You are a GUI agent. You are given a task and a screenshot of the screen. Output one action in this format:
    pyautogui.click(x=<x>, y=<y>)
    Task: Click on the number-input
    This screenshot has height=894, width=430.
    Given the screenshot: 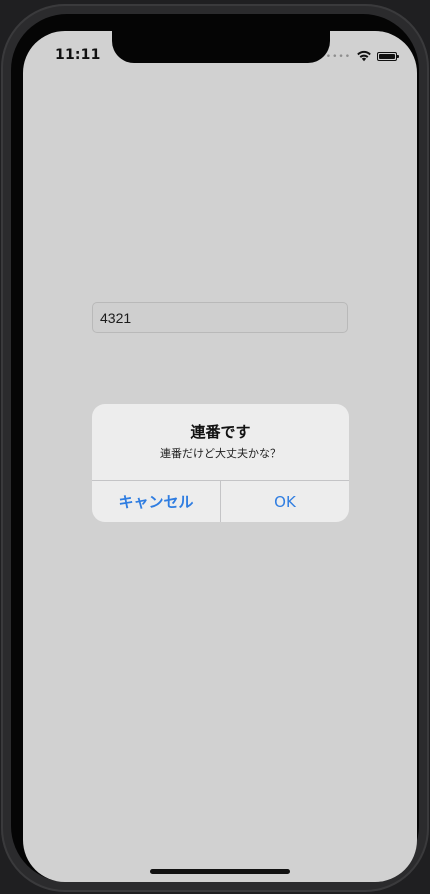 What is the action you would take?
    pyautogui.click(x=220, y=317)
    